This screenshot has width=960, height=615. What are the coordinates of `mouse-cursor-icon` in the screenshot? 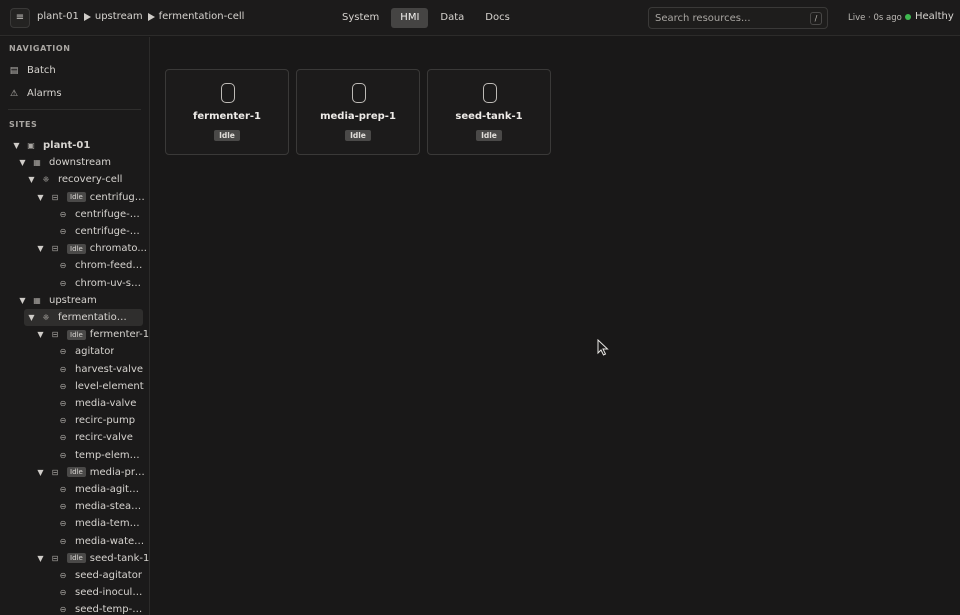 It's located at (603, 347).